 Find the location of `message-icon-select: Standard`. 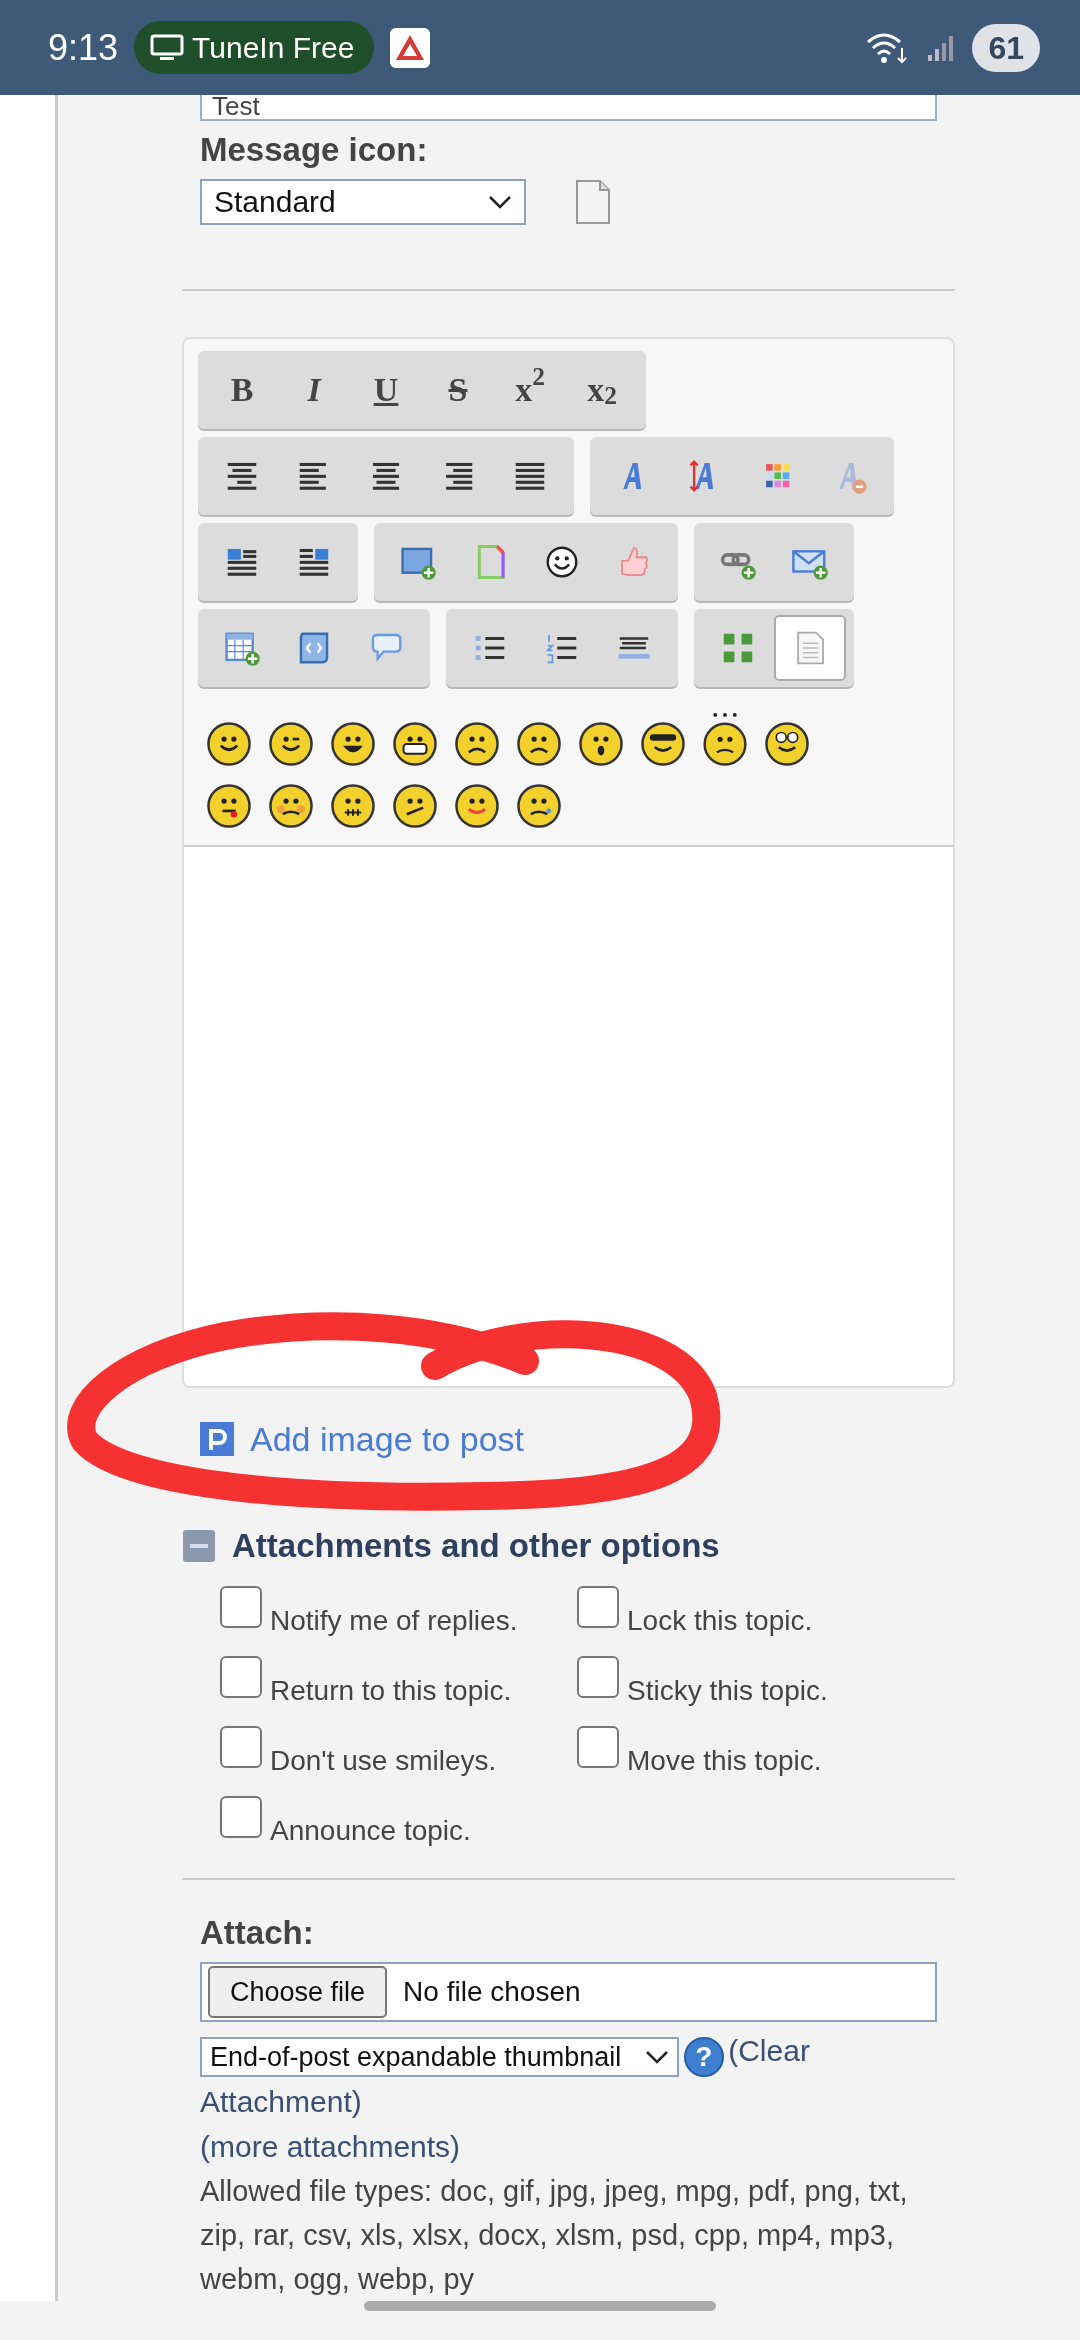

message-icon-select: Standard is located at coordinates (363, 201).